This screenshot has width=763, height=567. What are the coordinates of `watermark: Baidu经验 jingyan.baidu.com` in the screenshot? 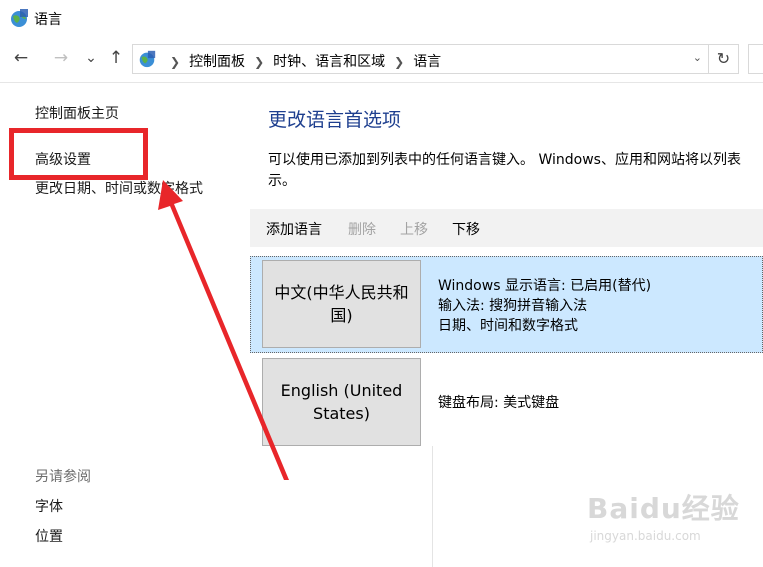 It's located at (673, 517).